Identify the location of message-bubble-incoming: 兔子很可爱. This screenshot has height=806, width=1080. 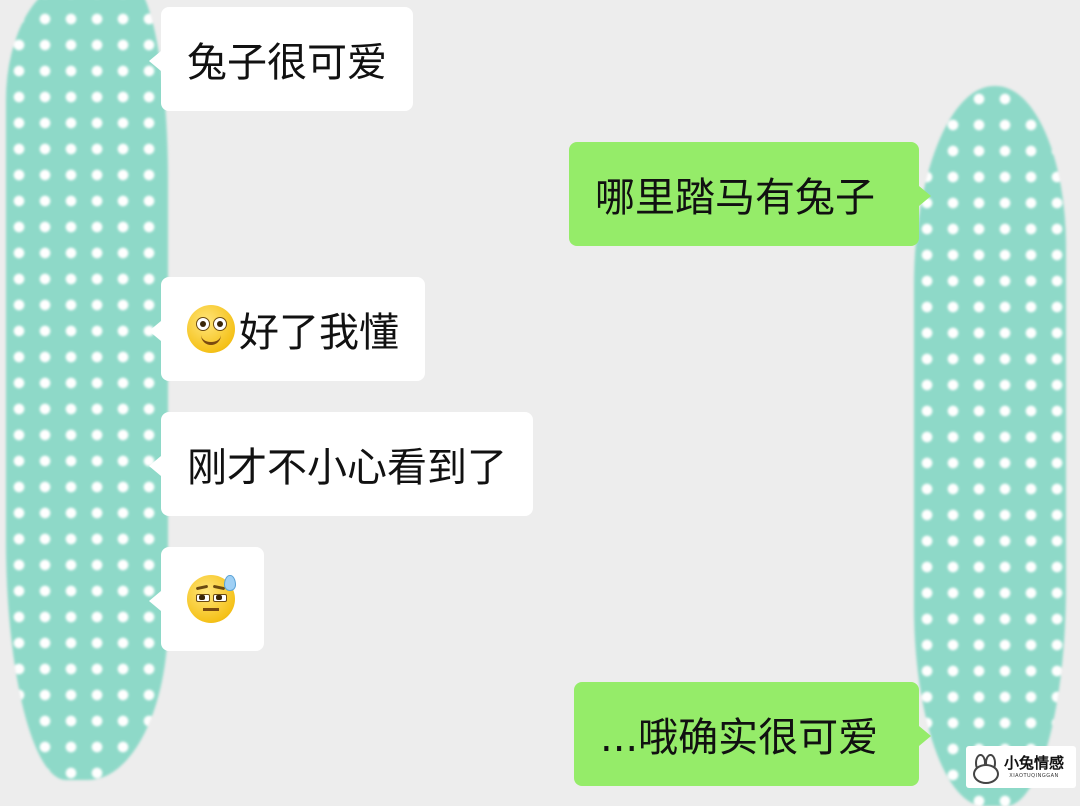
(281, 59).